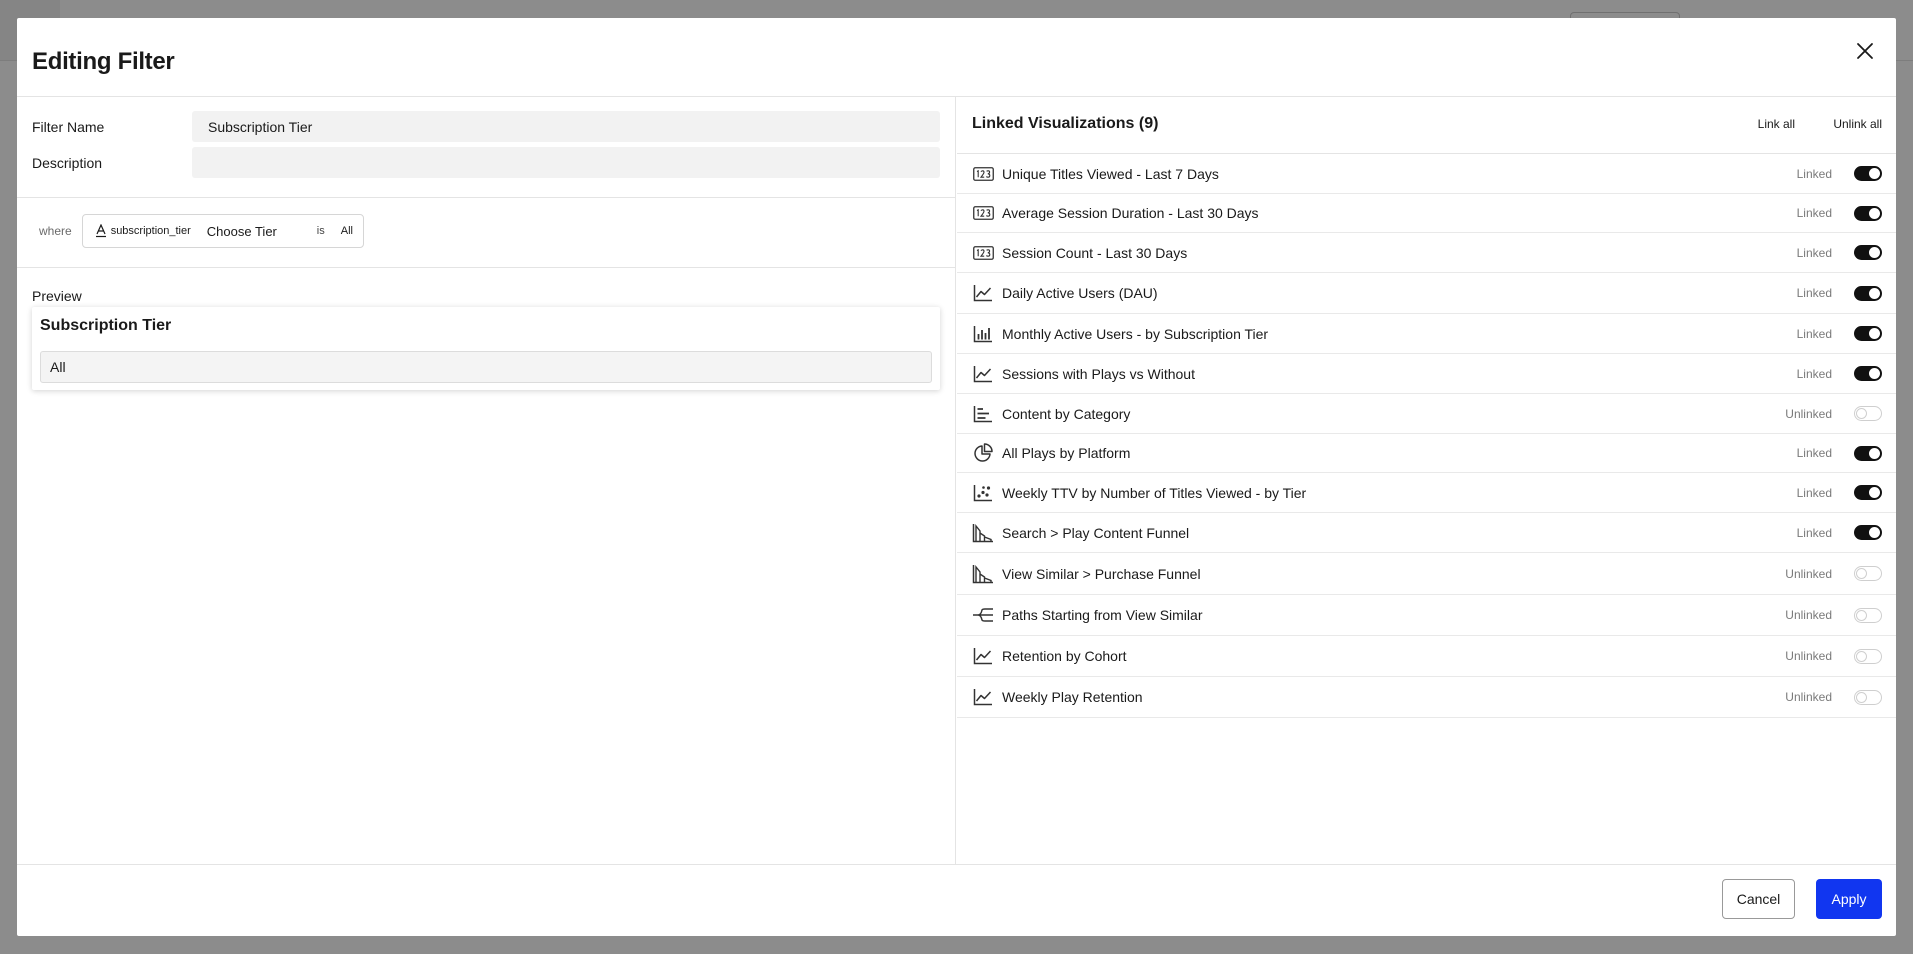 The image size is (1913, 954). I want to click on filter-name-input: Subscription Tier, so click(566, 126).